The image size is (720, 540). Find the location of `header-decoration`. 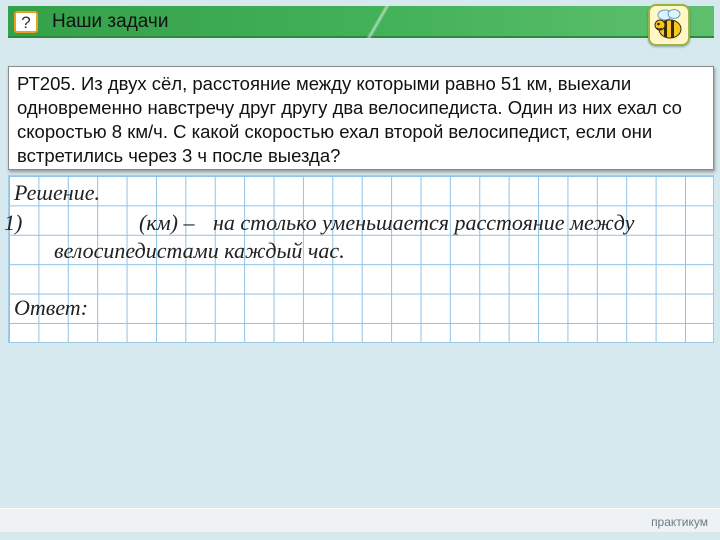

header-decoration is located at coordinates (378, 22).